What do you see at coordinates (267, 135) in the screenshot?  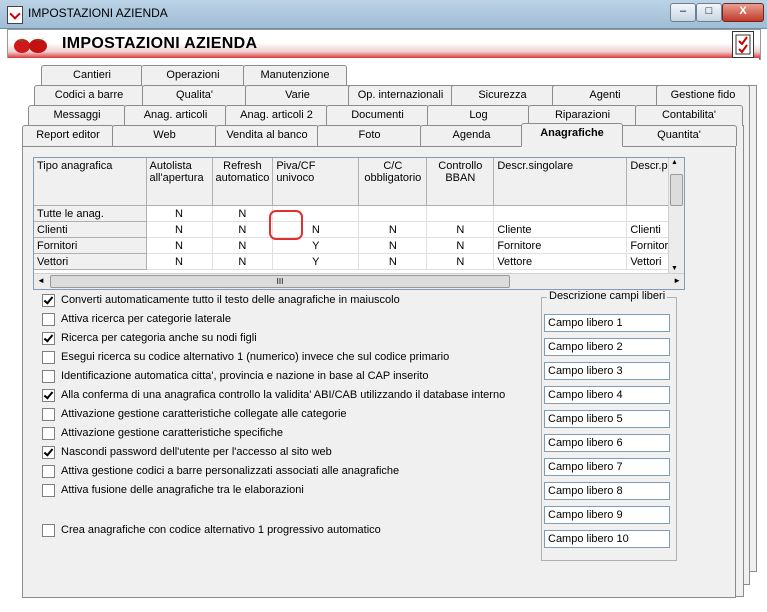 I see `tab-vendita-al-banco: Vendita al banco` at bounding box center [267, 135].